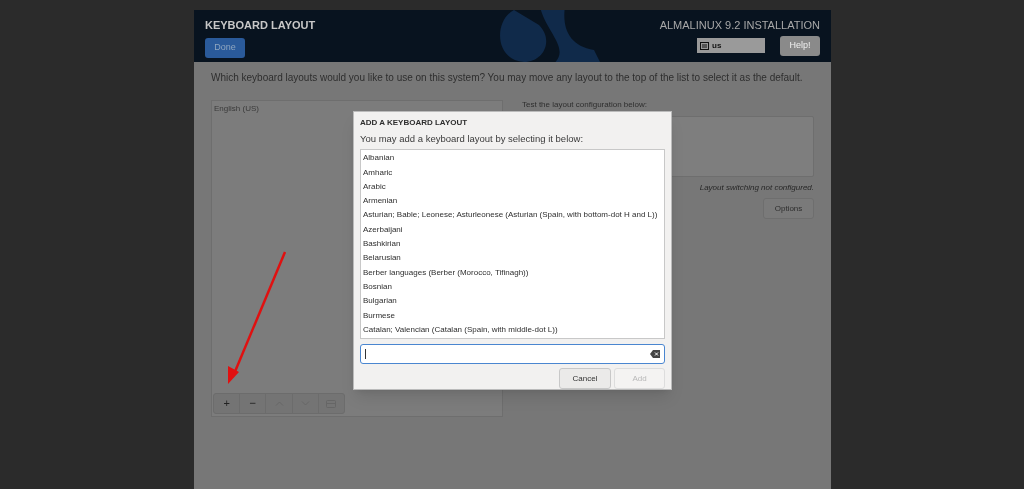 Image resolution: width=1024 pixels, height=489 pixels. Describe the element at coordinates (756, 188) in the screenshot. I see `switching-note: Layout switching not configured.` at that location.